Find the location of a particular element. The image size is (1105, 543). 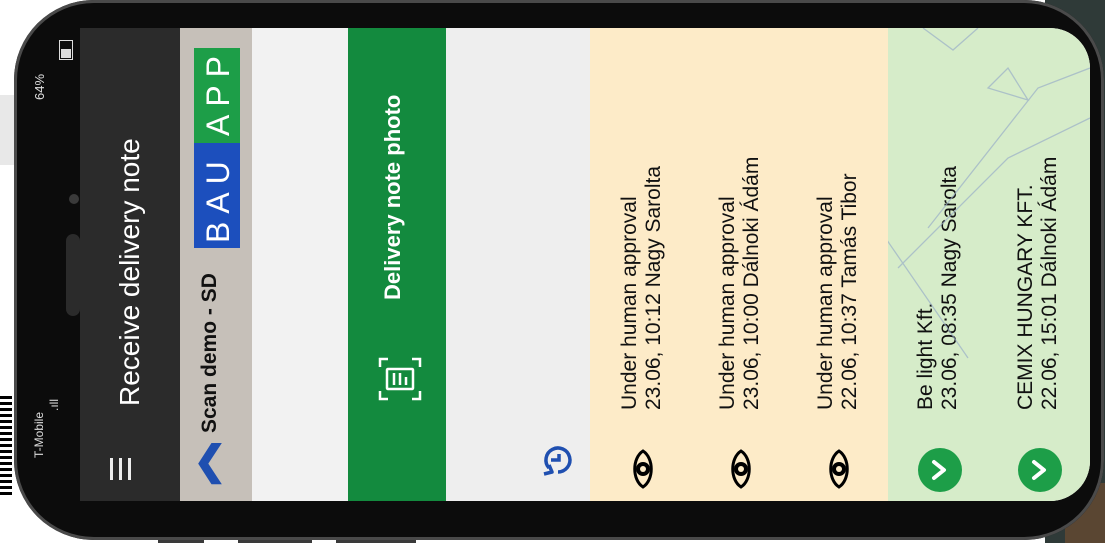

history-column is located at coordinates (518, 264).